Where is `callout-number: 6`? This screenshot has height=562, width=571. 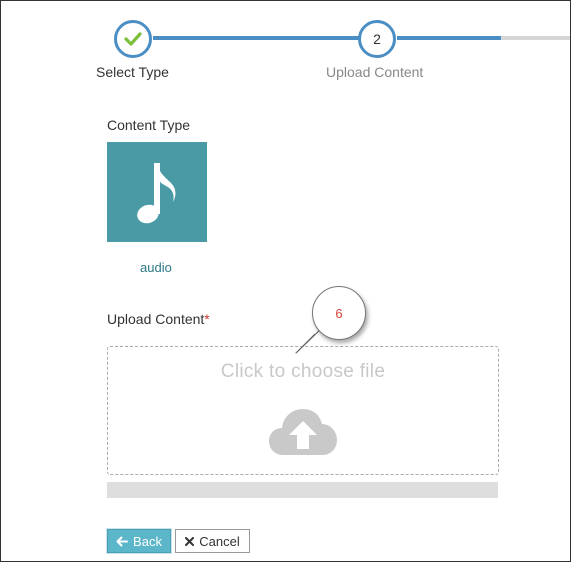
callout-number: 6 is located at coordinates (339, 313).